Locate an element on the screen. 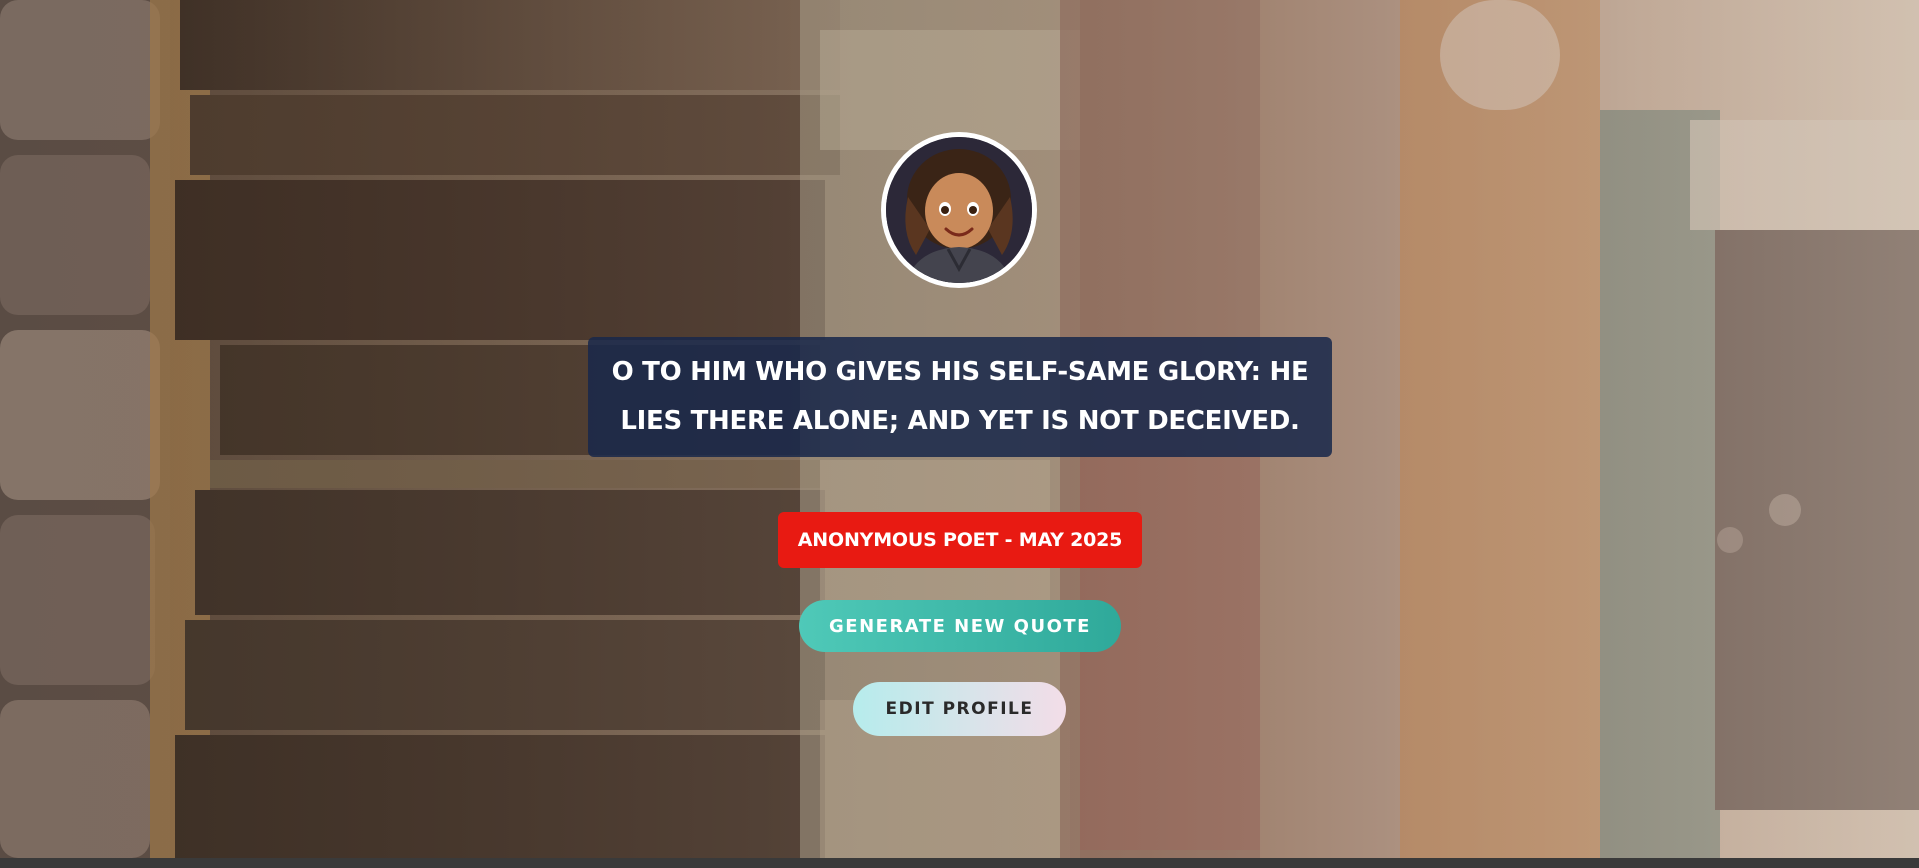 The image size is (1919, 868). bottom-bar is located at coordinates (959, 863).